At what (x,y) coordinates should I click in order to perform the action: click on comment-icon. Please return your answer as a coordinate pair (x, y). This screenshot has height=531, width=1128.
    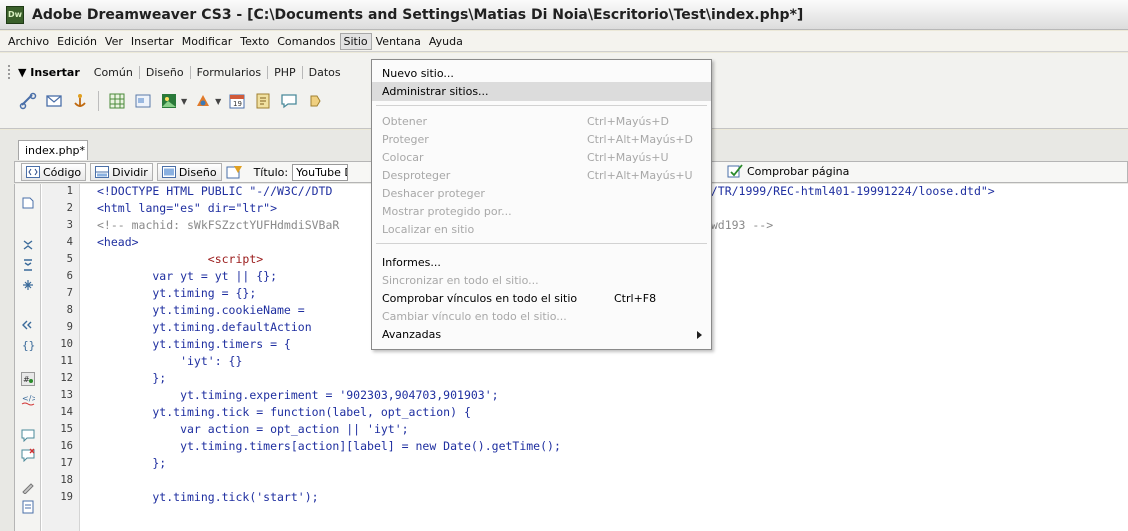
    Looking at the image, I should click on (289, 101).